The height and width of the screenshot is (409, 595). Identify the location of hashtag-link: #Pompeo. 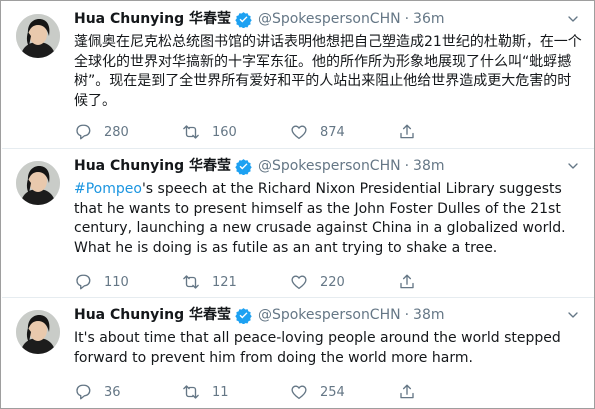
(108, 189).